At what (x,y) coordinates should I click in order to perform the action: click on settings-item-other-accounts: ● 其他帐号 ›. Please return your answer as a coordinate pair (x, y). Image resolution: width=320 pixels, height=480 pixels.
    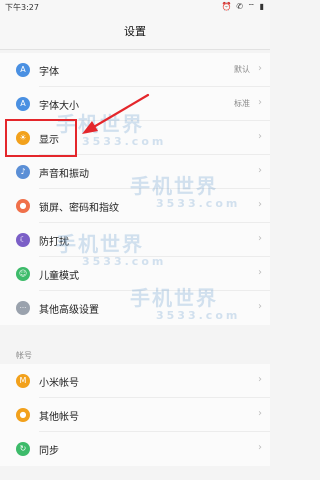
    Looking at the image, I should click on (135, 415).